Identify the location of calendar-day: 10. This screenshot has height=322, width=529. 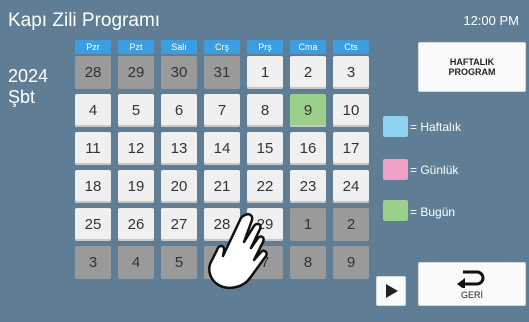
(351, 110).